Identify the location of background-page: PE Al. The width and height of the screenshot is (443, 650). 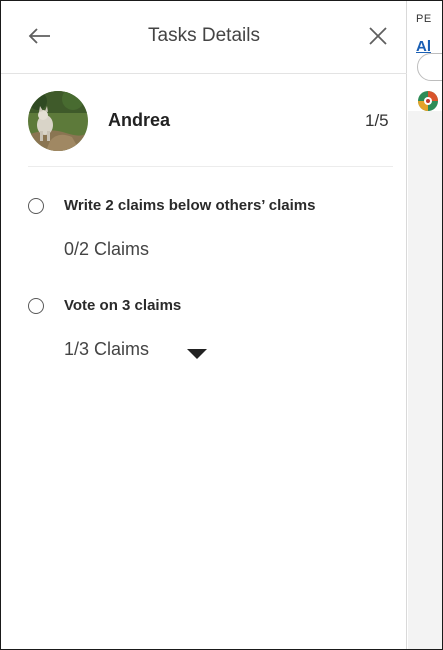
(425, 325).